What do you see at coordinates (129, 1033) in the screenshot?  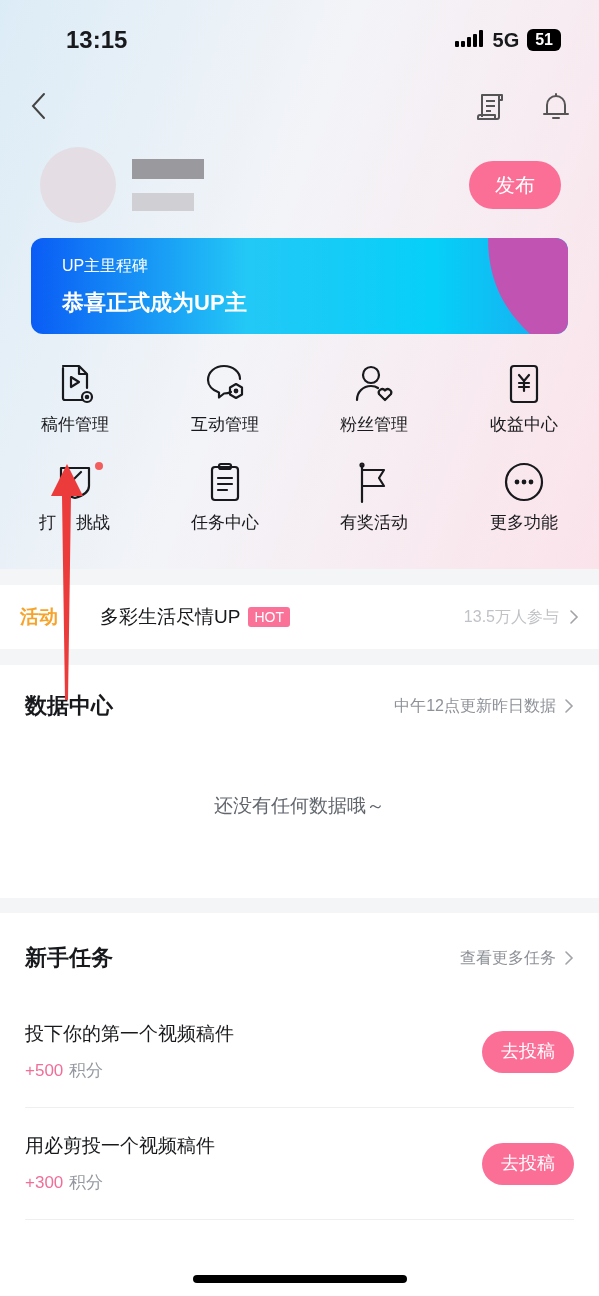 I see `task-title: 投下你的第一个视频稿件` at bounding box center [129, 1033].